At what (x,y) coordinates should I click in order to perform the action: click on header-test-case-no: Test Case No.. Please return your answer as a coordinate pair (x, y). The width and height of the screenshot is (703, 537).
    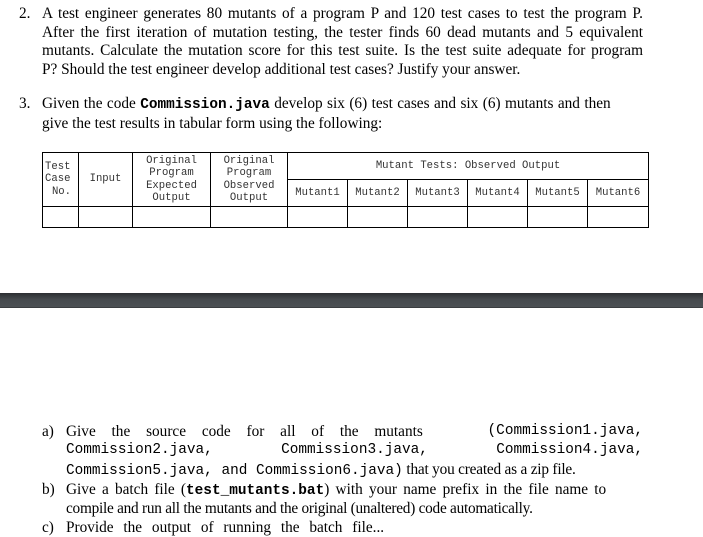
    Looking at the image, I should click on (60, 179).